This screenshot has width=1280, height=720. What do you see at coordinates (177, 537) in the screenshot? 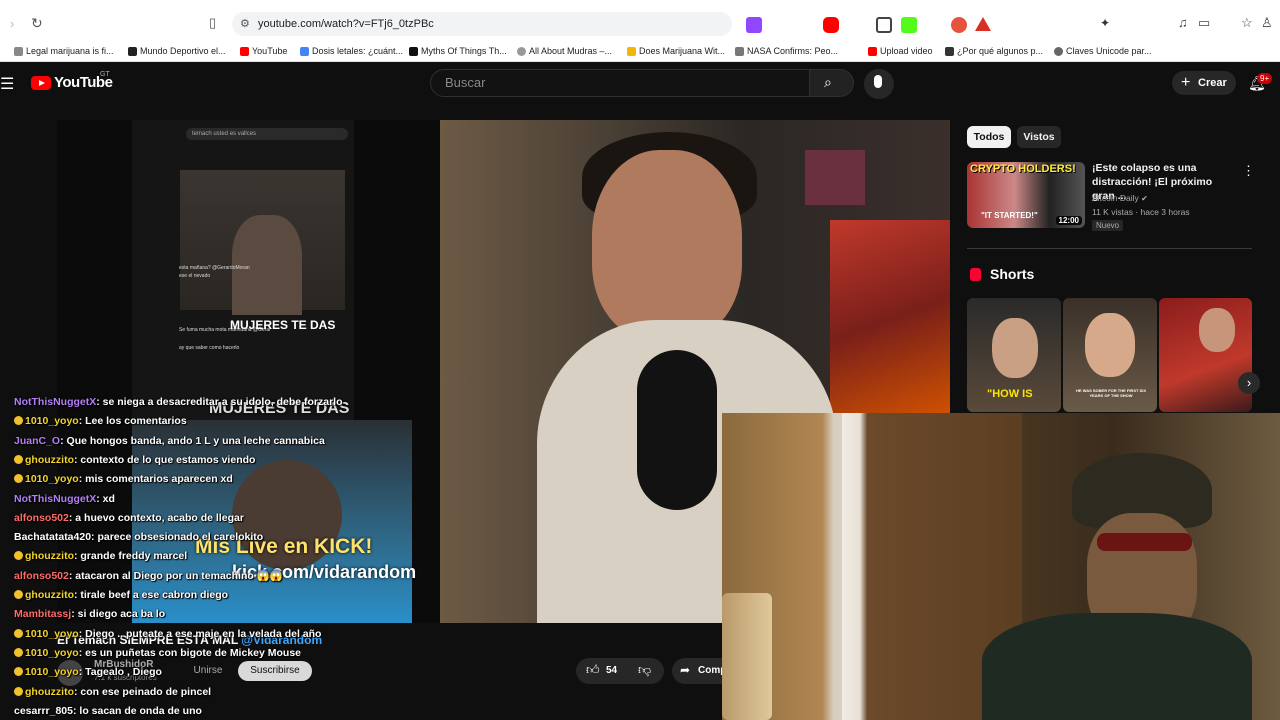
I see `chat-text: : parece obsesionado el carelokito` at bounding box center [177, 537].